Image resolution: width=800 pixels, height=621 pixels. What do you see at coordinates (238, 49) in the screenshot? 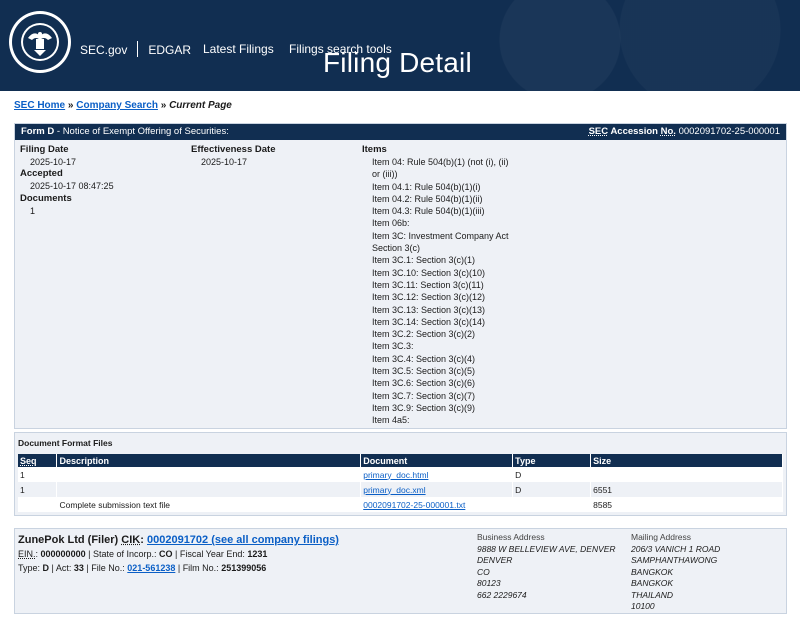
I see `nav-latest-filings: Latest Filings` at bounding box center [238, 49].